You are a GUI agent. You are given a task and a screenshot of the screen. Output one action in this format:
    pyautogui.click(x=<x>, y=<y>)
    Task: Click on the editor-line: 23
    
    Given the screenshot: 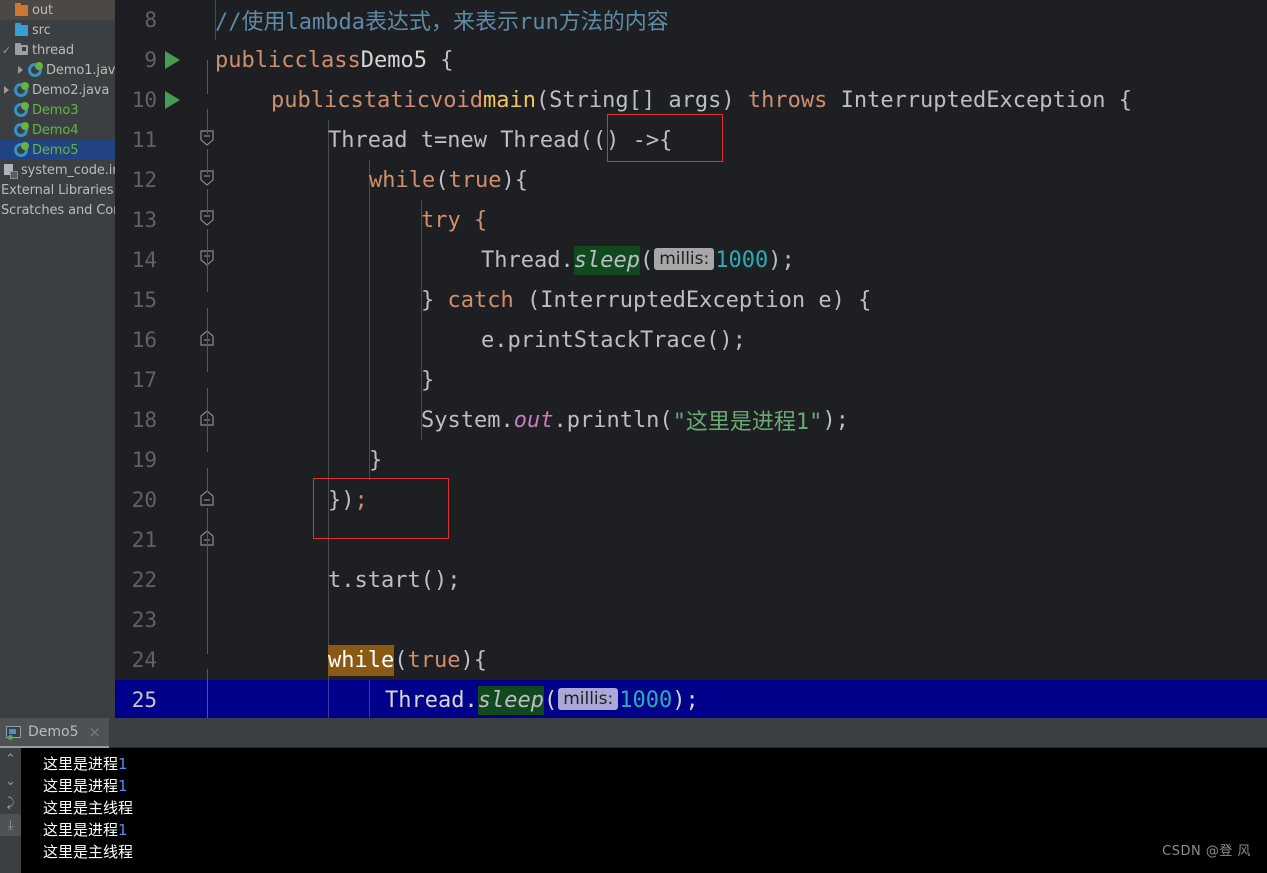 What is the action you would take?
    pyautogui.click(x=691, y=620)
    